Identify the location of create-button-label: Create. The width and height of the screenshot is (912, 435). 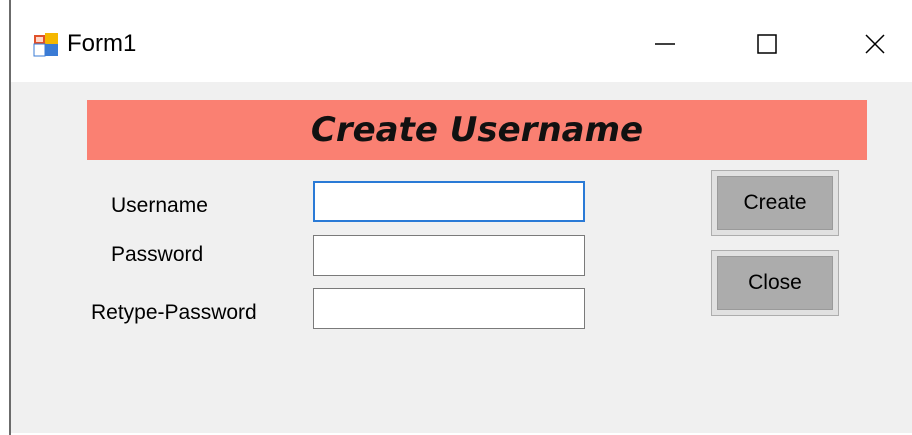
(775, 203).